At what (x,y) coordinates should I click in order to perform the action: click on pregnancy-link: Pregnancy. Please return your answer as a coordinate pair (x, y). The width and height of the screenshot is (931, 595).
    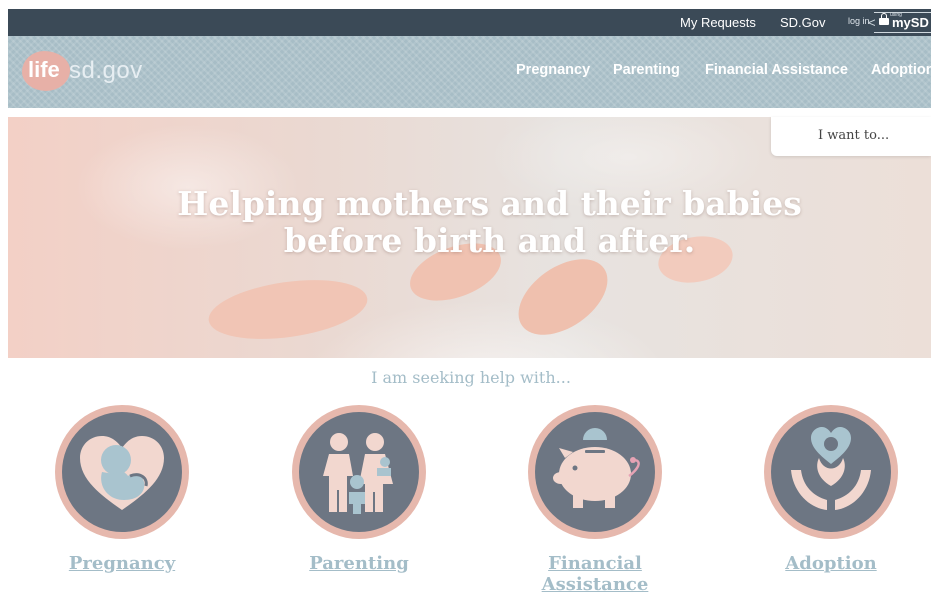
    Looking at the image, I should click on (122, 563).